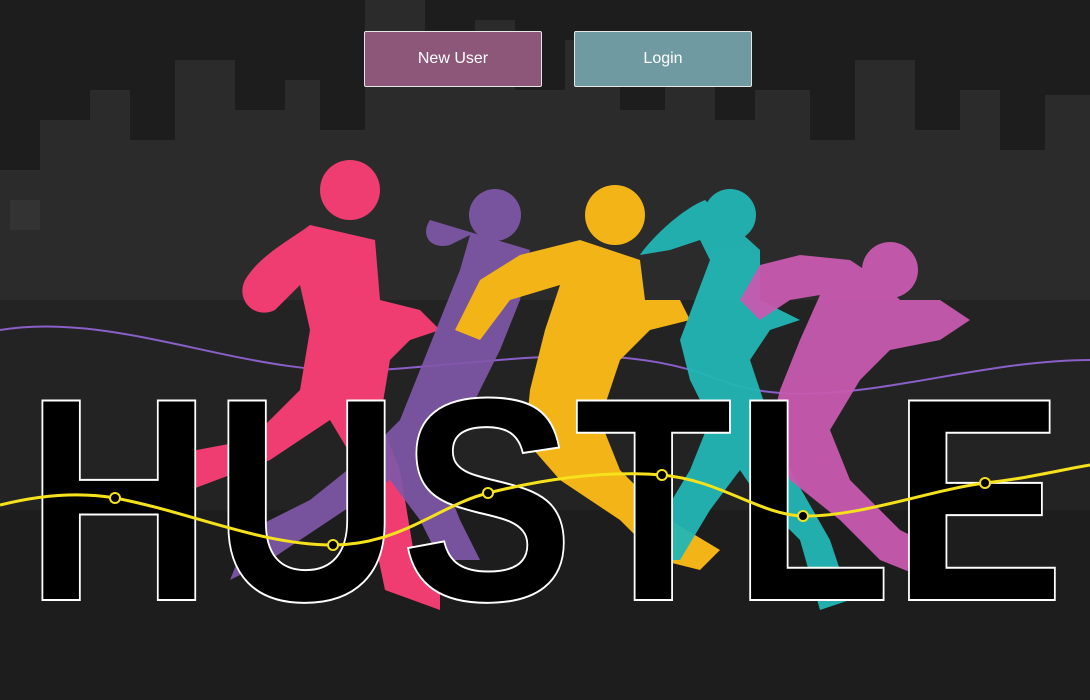 The width and height of the screenshot is (1090, 700). What do you see at coordinates (453, 59) in the screenshot?
I see `new-user-button: New User` at bounding box center [453, 59].